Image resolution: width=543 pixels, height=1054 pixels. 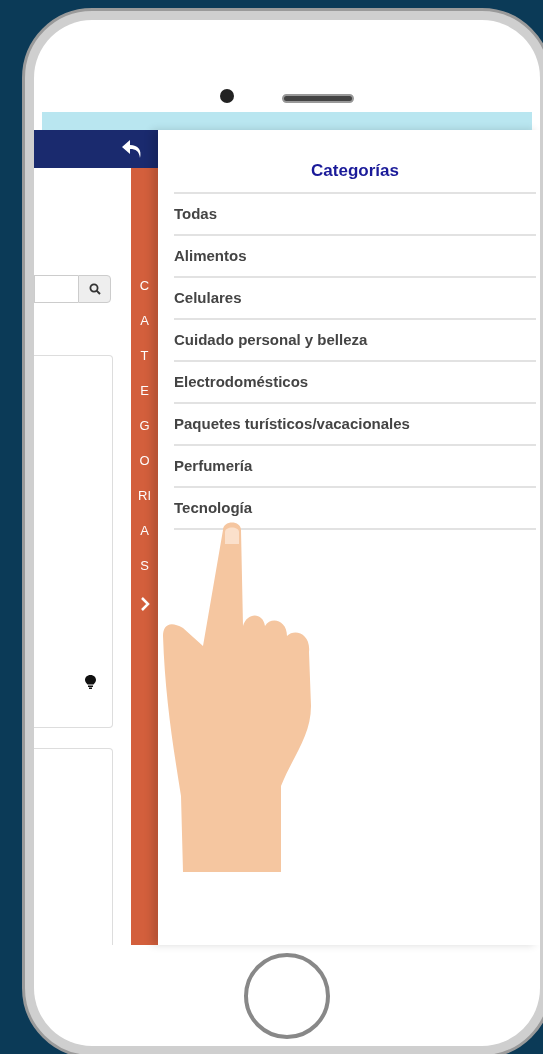 I want to click on categories-tab: CATEGORIAS, so click(x=144, y=556).